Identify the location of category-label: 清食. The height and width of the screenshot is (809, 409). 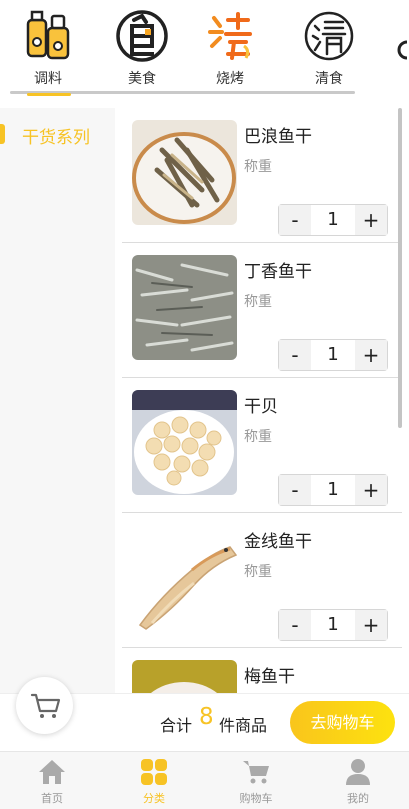
(329, 79).